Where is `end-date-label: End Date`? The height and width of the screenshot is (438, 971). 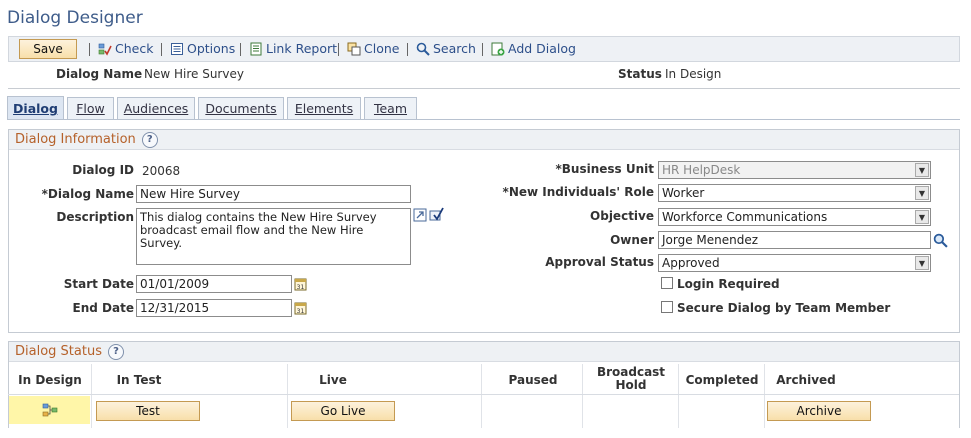
end-date-label: End Date is located at coordinates (103, 308).